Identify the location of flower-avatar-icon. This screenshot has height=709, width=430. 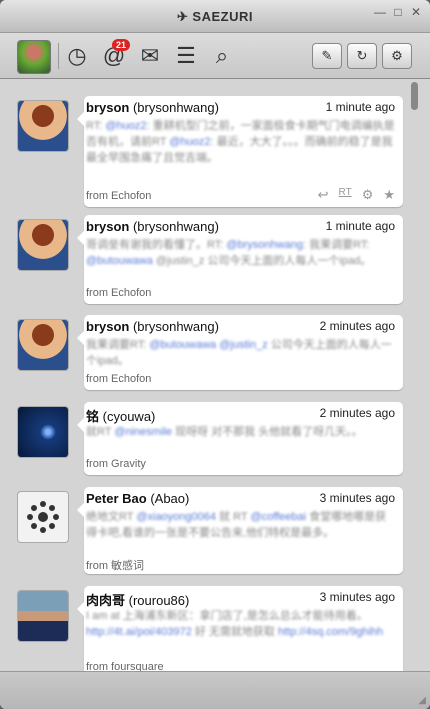
(43, 517).